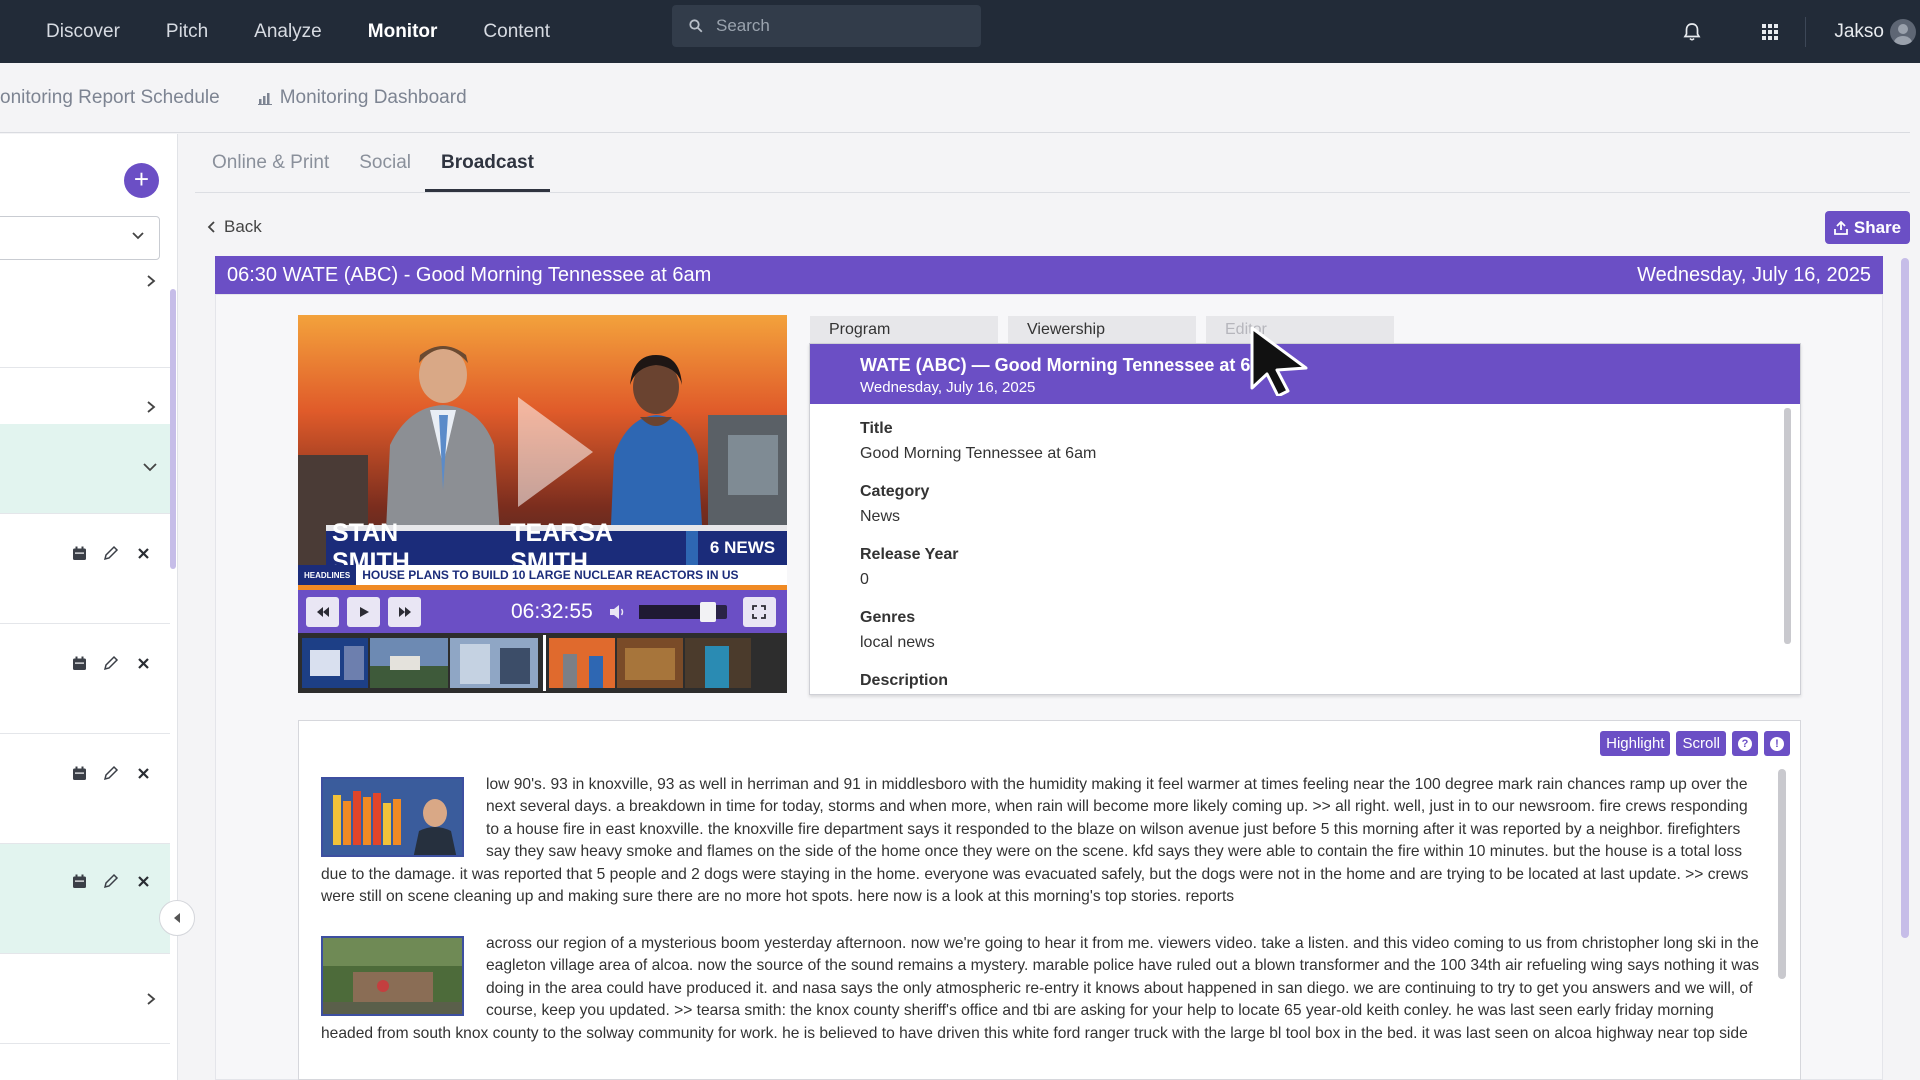 The image size is (1920, 1080). I want to click on field-label-category: Category, so click(895, 491).